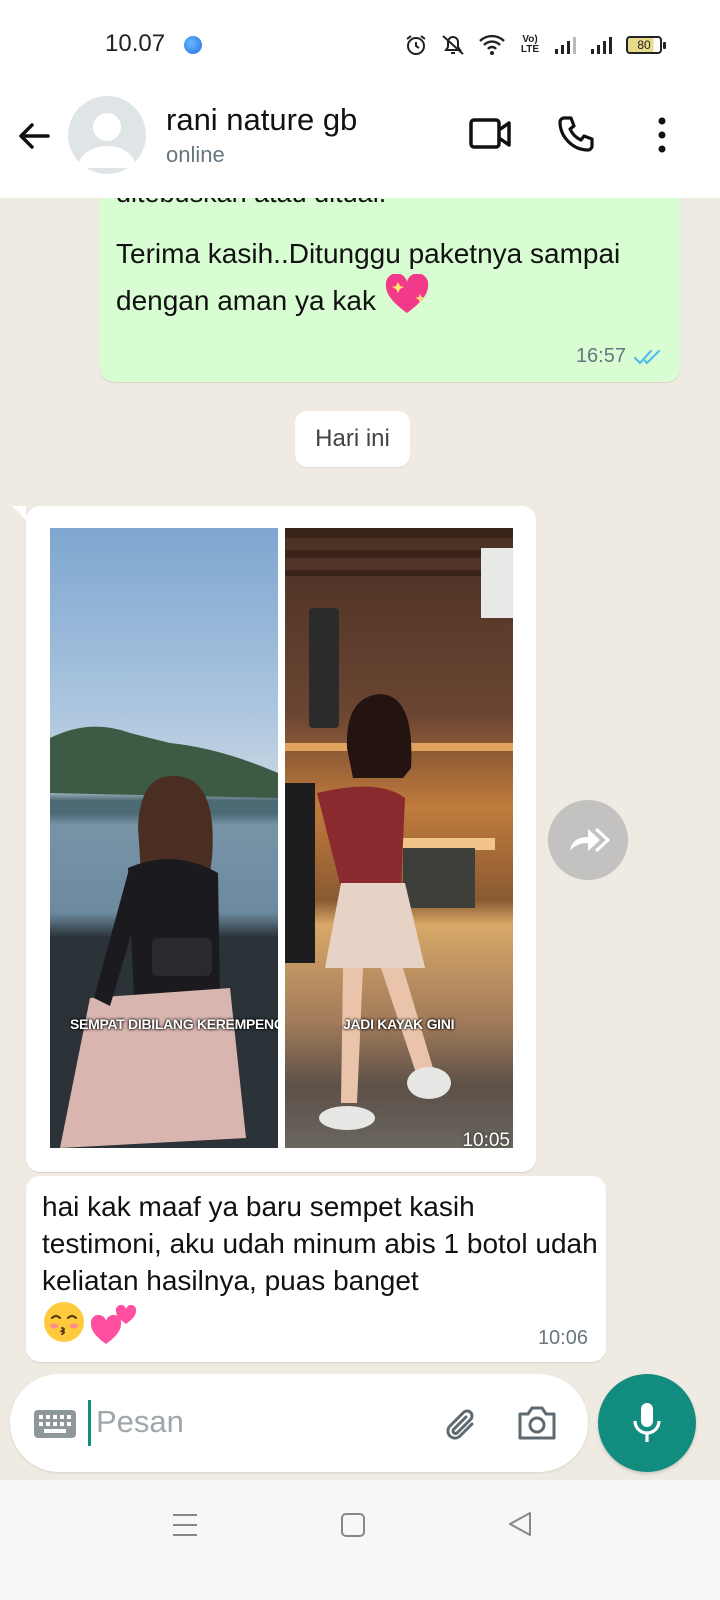 The image size is (720, 1600). I want to click on nav-back-icon, so click(520, 1524).